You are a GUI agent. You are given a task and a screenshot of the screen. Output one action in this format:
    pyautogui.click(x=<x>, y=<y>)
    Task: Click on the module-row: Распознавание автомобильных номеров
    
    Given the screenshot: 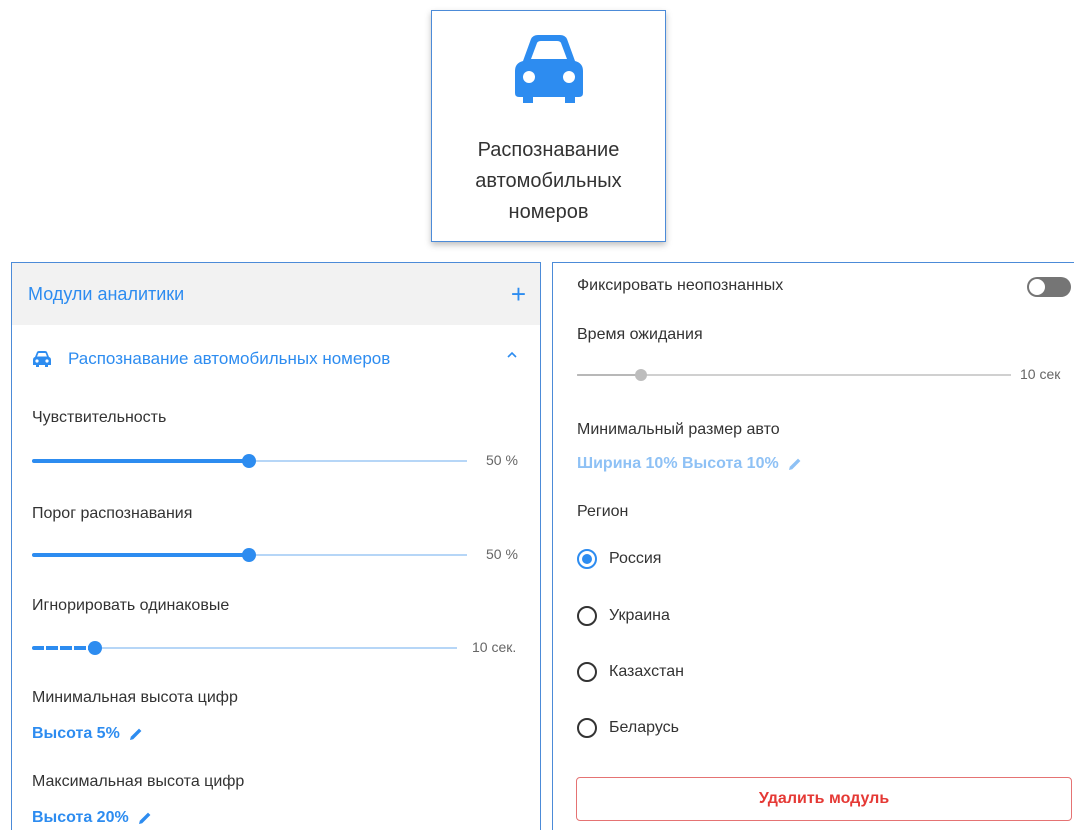 What is the action you would take?
    pyautogui.click(x=282, y=359)
    